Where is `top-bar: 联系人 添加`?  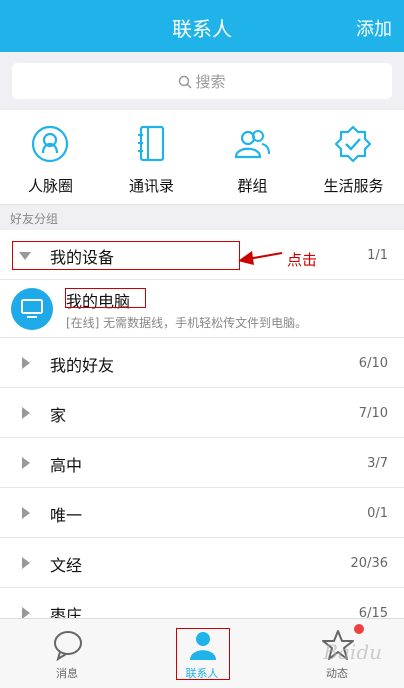 top-bar: 联系人 添加 is located at coordinates (202, 26).